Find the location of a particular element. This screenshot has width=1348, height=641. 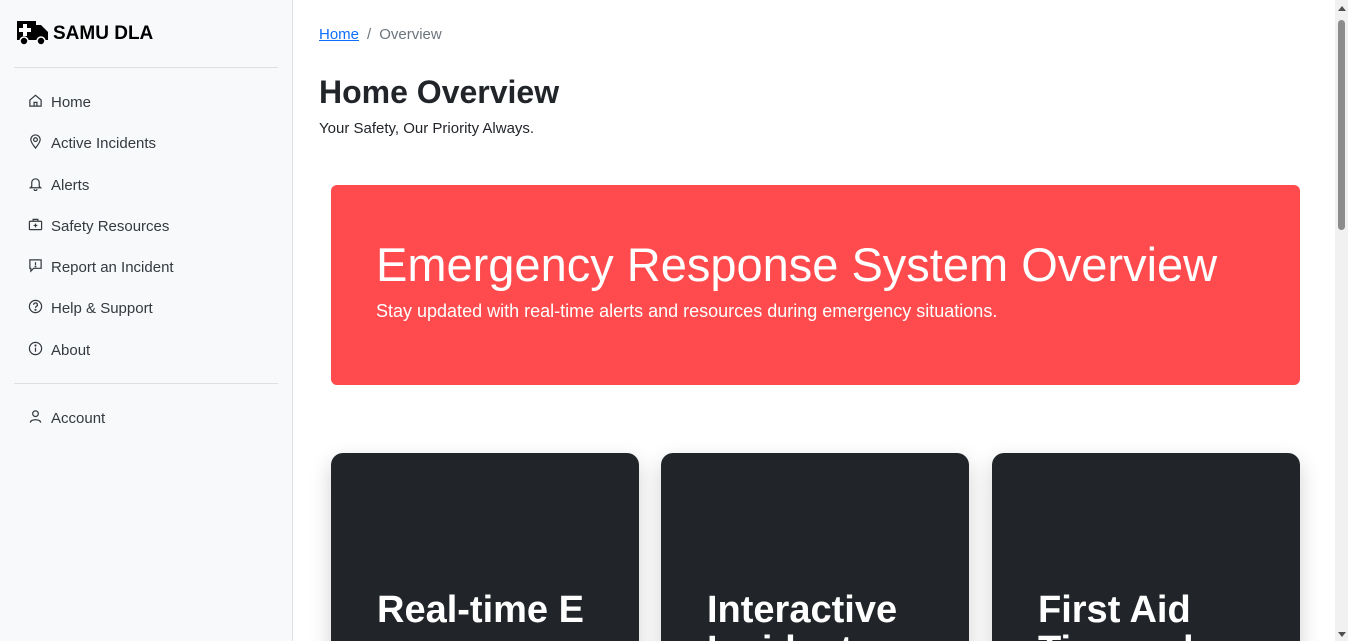

sidebar-item-label: Report an Incident is located at coordinates (112, 267).